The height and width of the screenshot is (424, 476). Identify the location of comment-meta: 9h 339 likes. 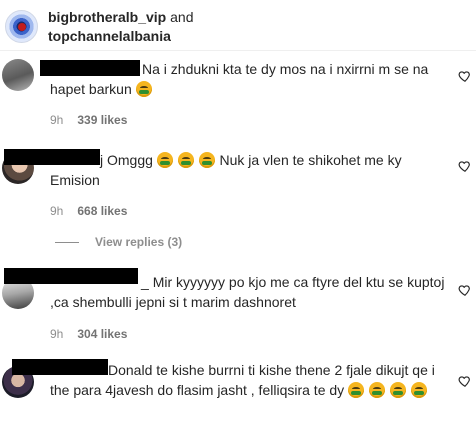
(88, 120).